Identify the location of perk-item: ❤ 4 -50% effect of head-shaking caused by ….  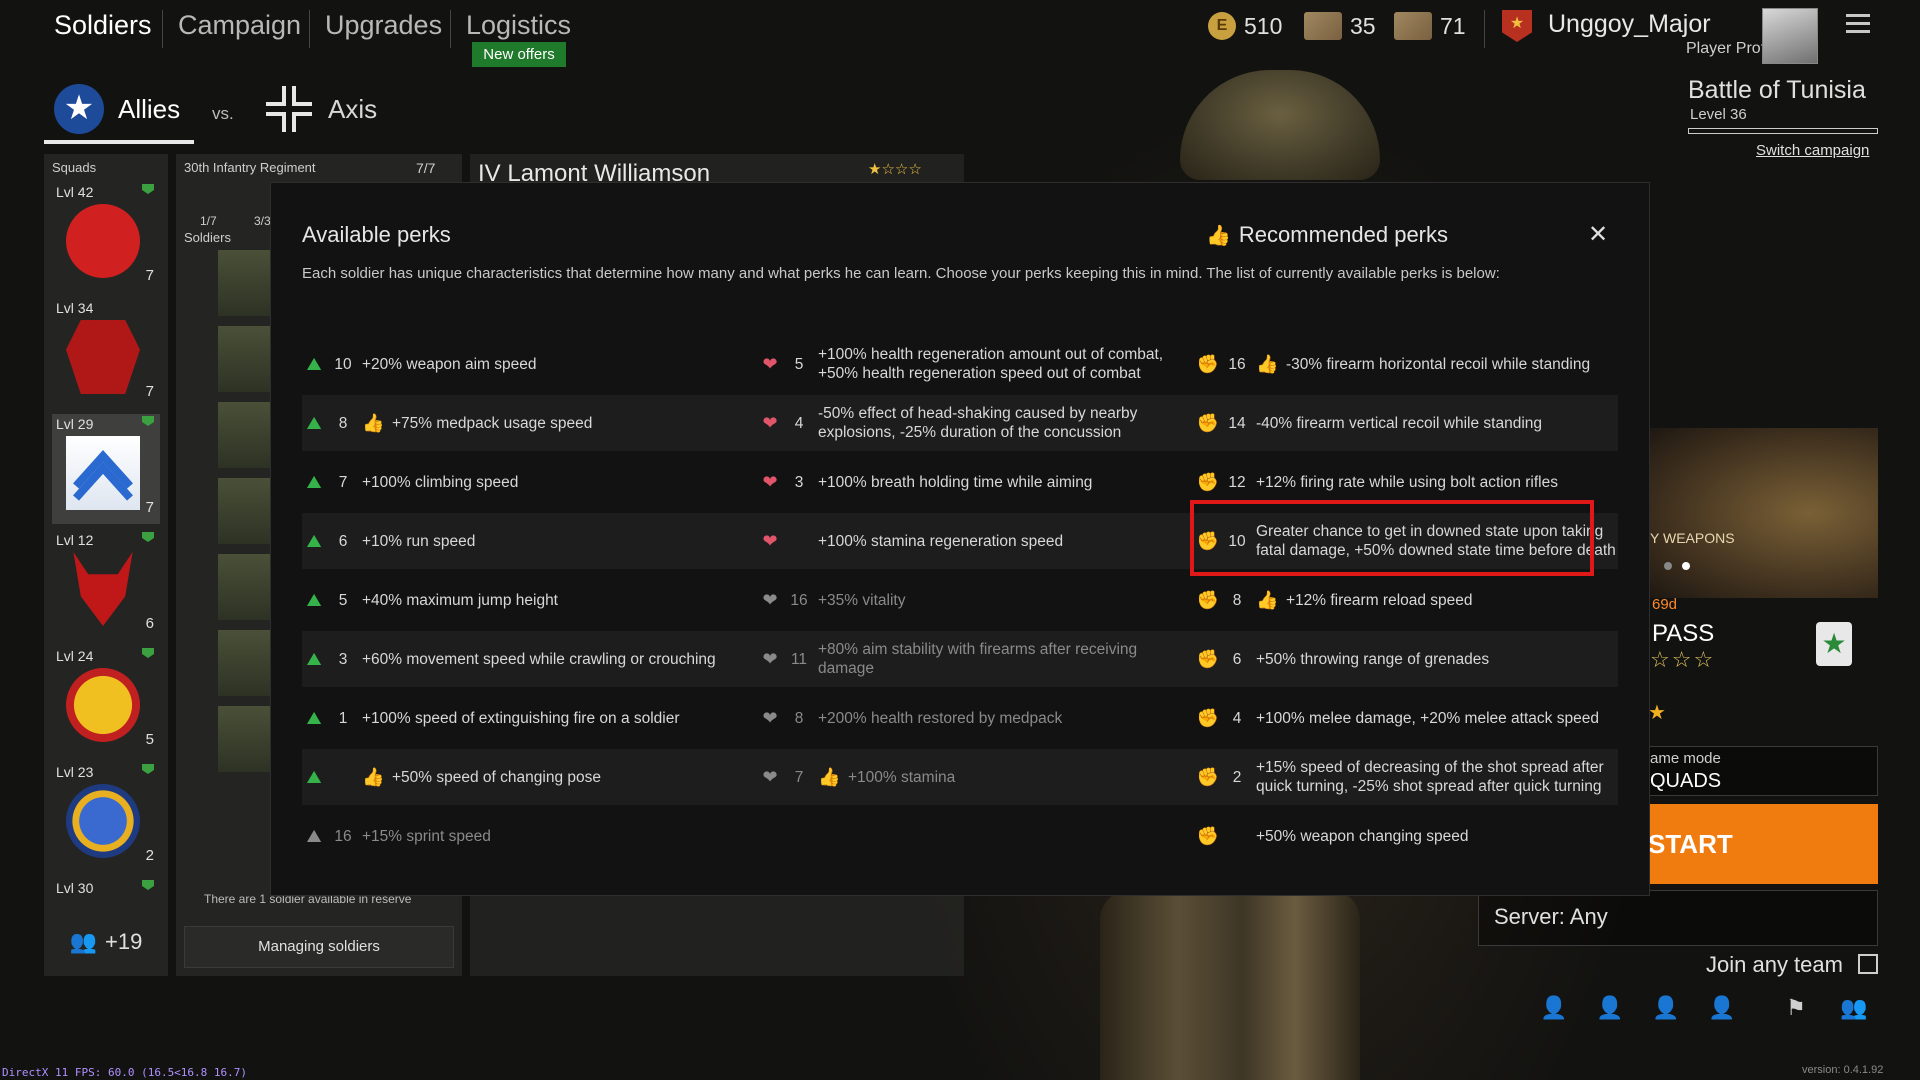
(974, 423).